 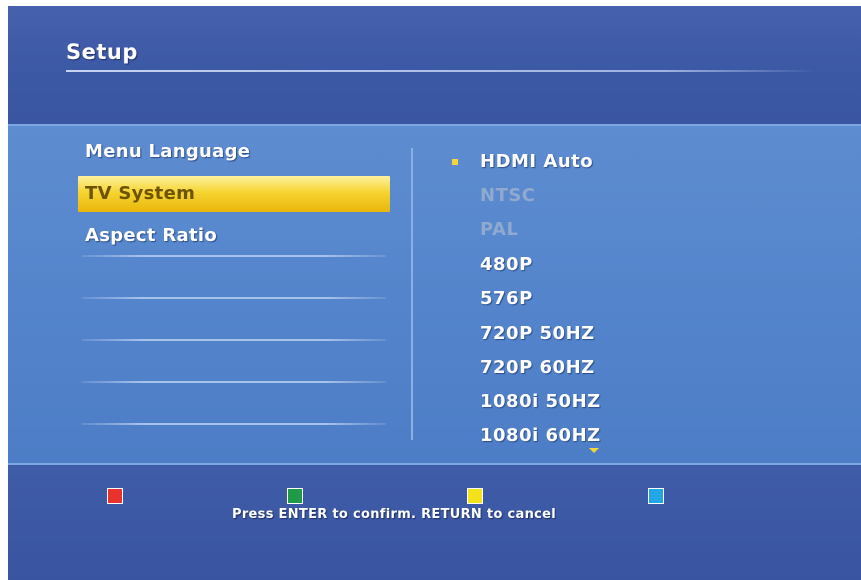 I want to click on option-480p: 480P, so click(x=506, y=265).